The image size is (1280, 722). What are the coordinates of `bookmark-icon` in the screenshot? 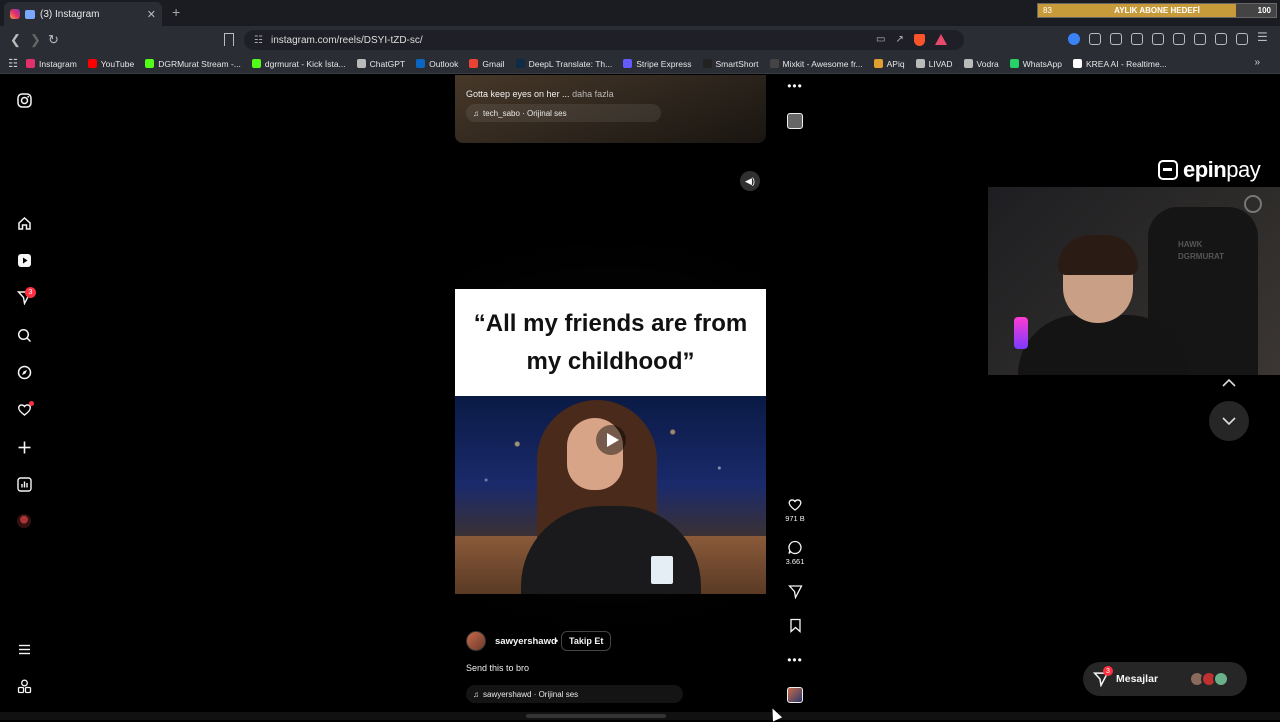 It's located at (795, 625).